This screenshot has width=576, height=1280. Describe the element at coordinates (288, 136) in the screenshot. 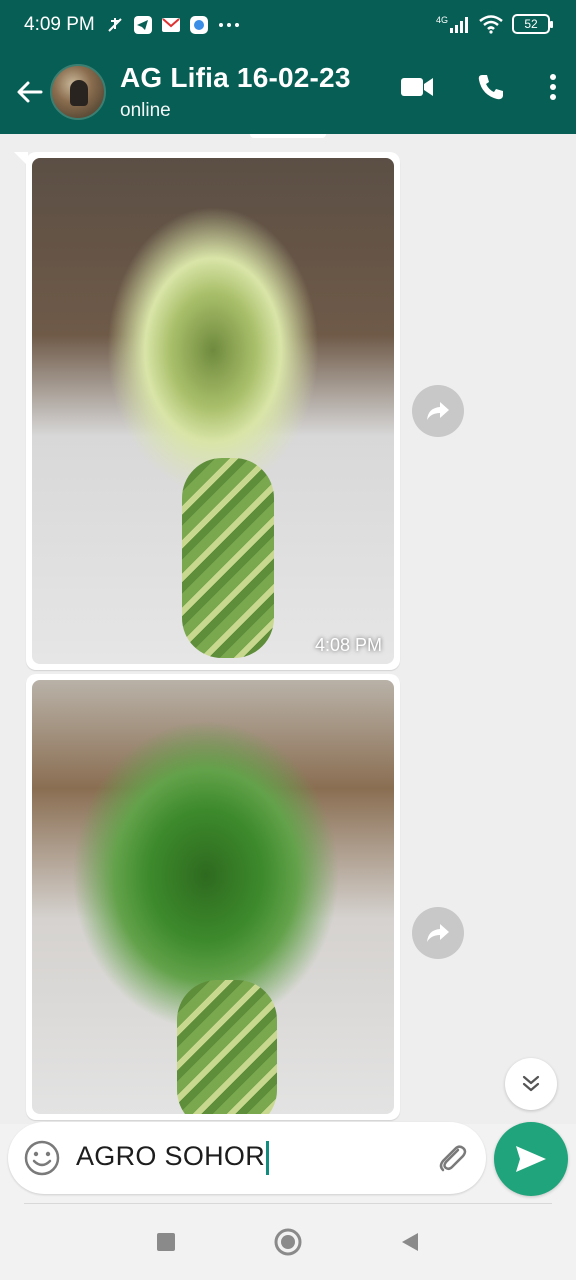

I see `previous-message-edge` at that location.